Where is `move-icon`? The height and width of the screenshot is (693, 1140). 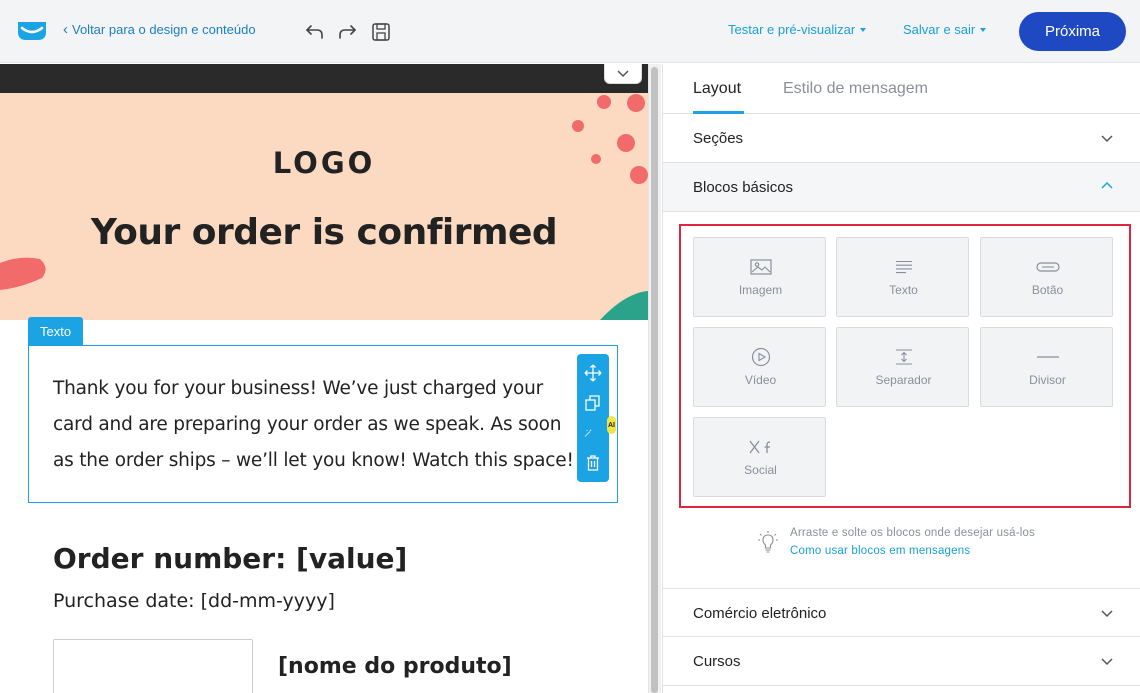
move-icon is located at coordinates (593, 373).